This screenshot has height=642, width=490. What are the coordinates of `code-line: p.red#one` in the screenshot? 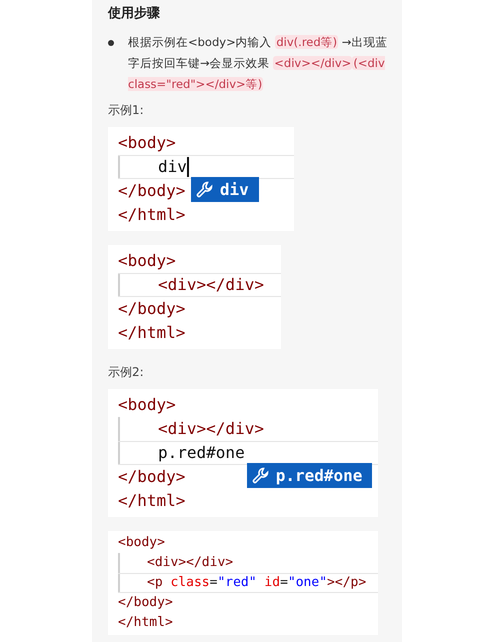 It's located at (201, 453).